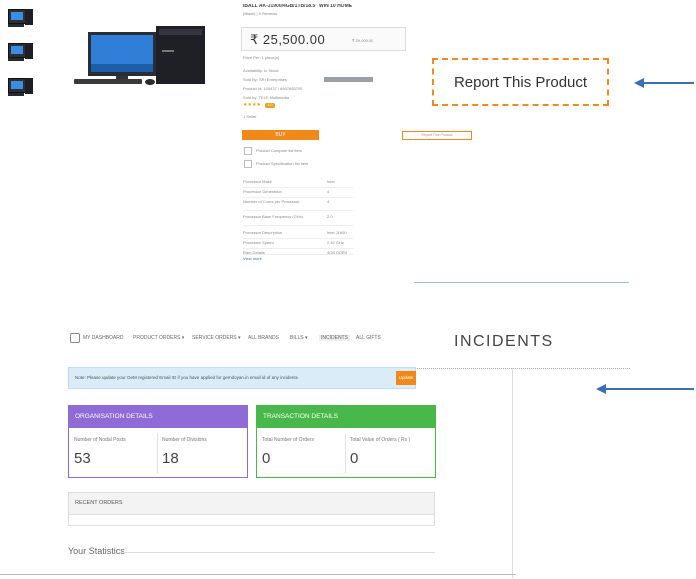  Describe the element at coordinates (406, 378) in the screenshot. I see `update-button: Update` at that location.